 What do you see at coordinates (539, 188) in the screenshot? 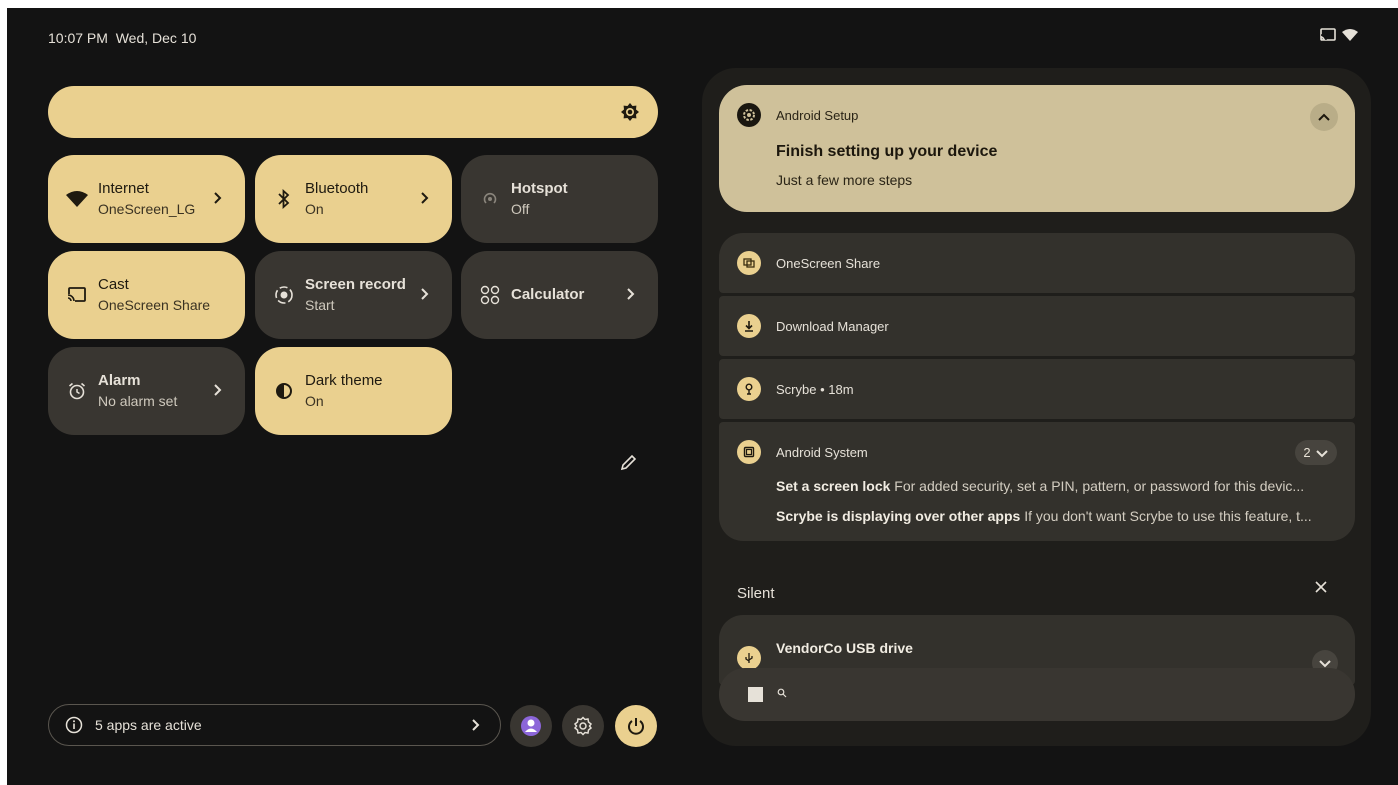
I see `tile-label: Hotspot` at bounding box center [539, 188].